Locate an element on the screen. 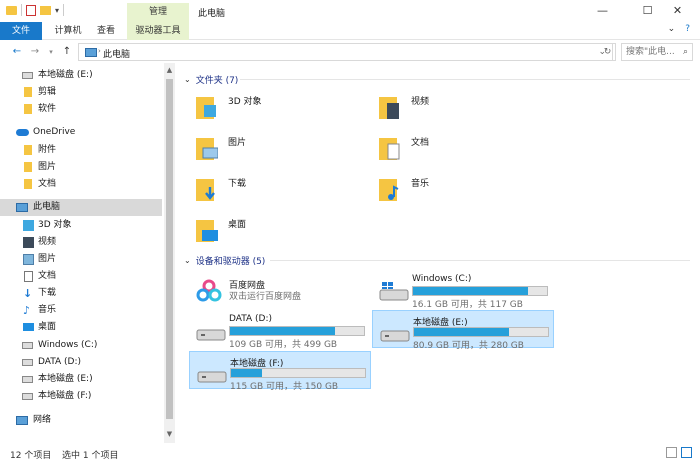  folder-3d-objects: 3D 对象 is located at coordinates (263, 109).